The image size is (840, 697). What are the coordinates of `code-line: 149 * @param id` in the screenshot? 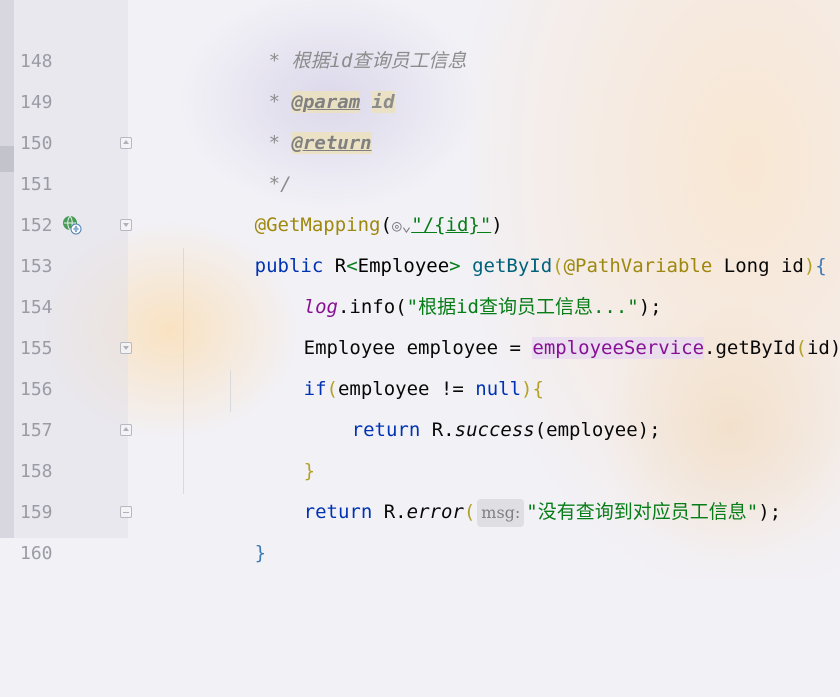 It's located at (420, 77).